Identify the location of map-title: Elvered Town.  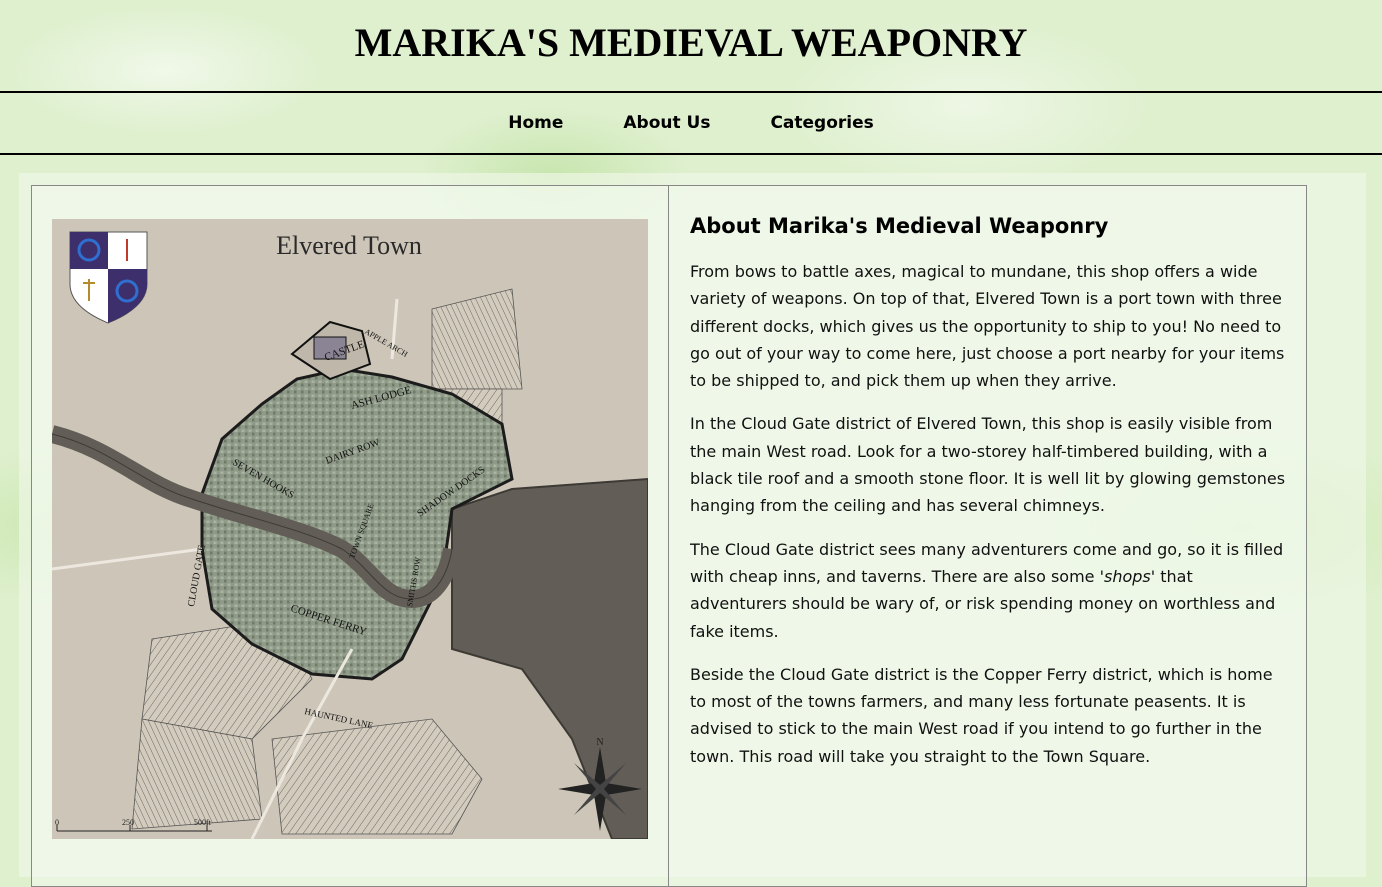
(349, 245).